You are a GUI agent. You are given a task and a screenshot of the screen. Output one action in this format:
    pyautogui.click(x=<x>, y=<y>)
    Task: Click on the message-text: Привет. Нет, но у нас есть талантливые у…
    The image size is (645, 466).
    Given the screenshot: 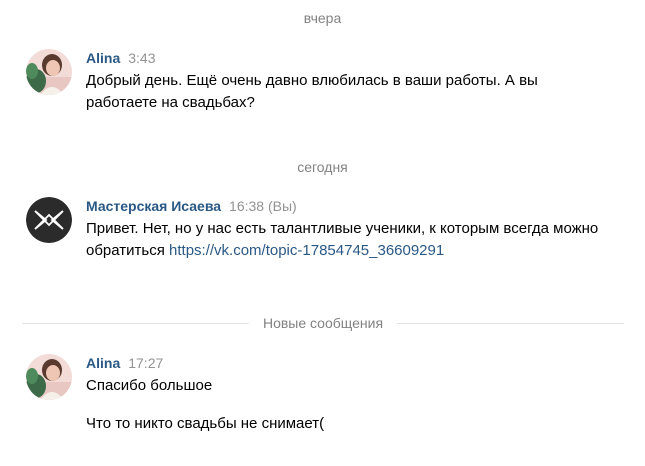 What is the action you would take?
    pyautogui.click(x=346, y=240)
    